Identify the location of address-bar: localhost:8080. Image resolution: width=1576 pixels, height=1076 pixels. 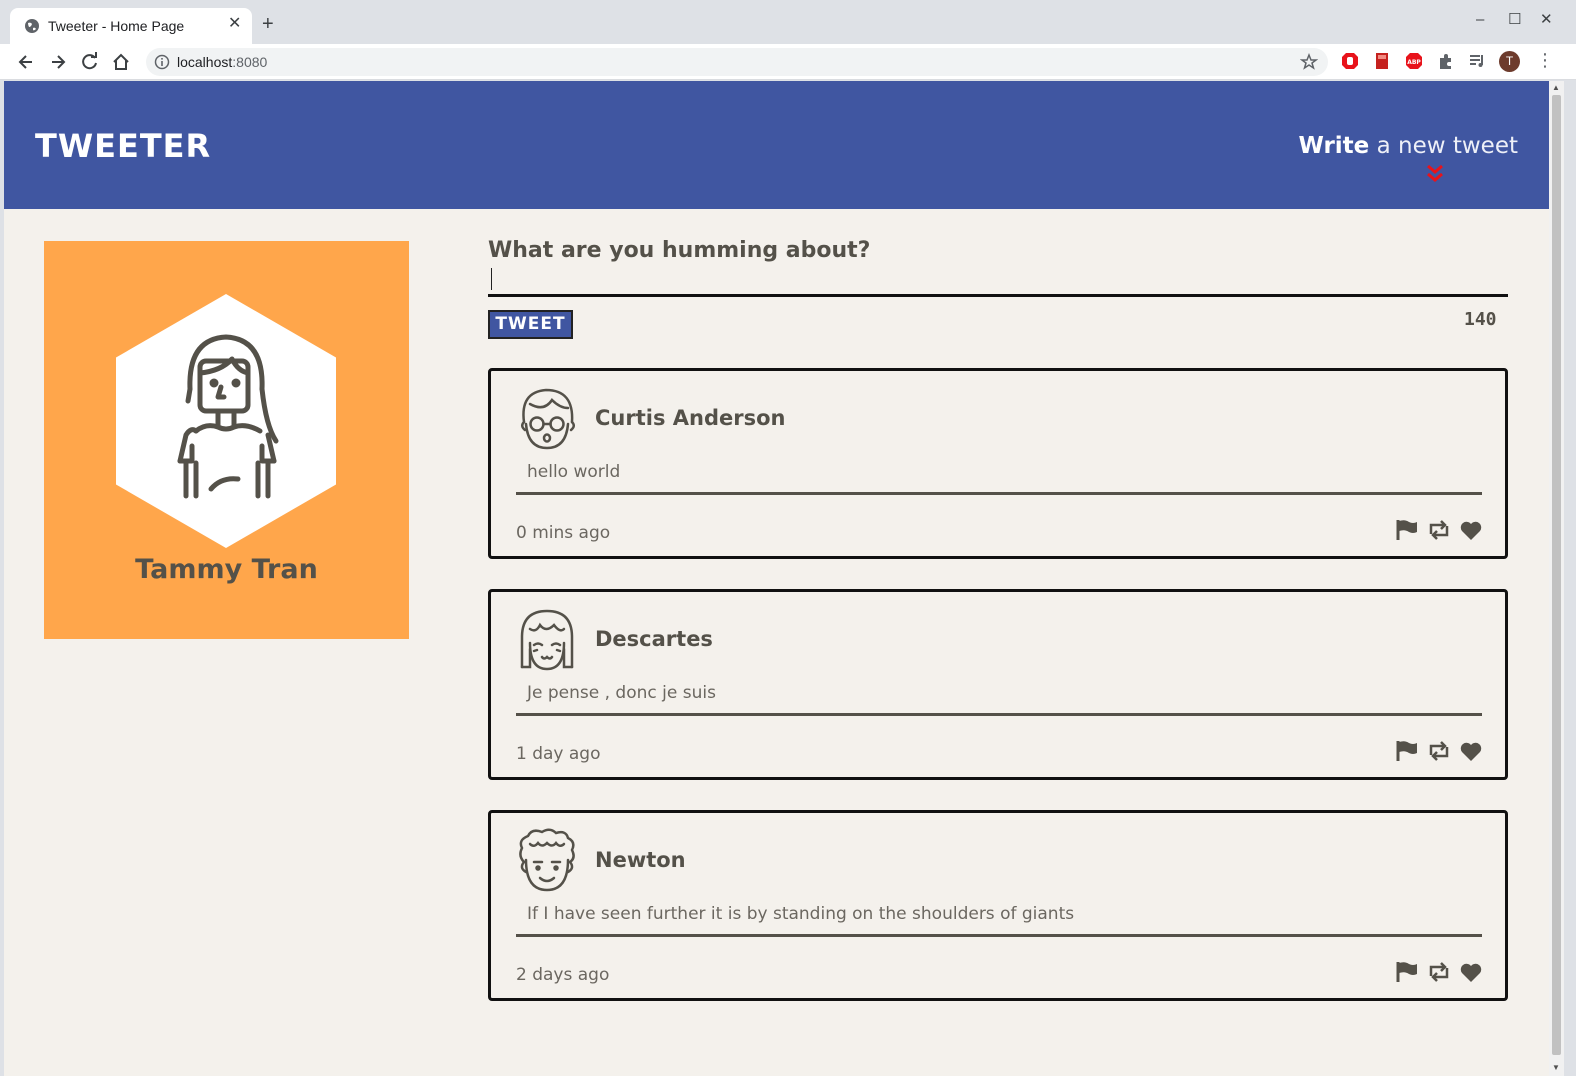
(737, 62).